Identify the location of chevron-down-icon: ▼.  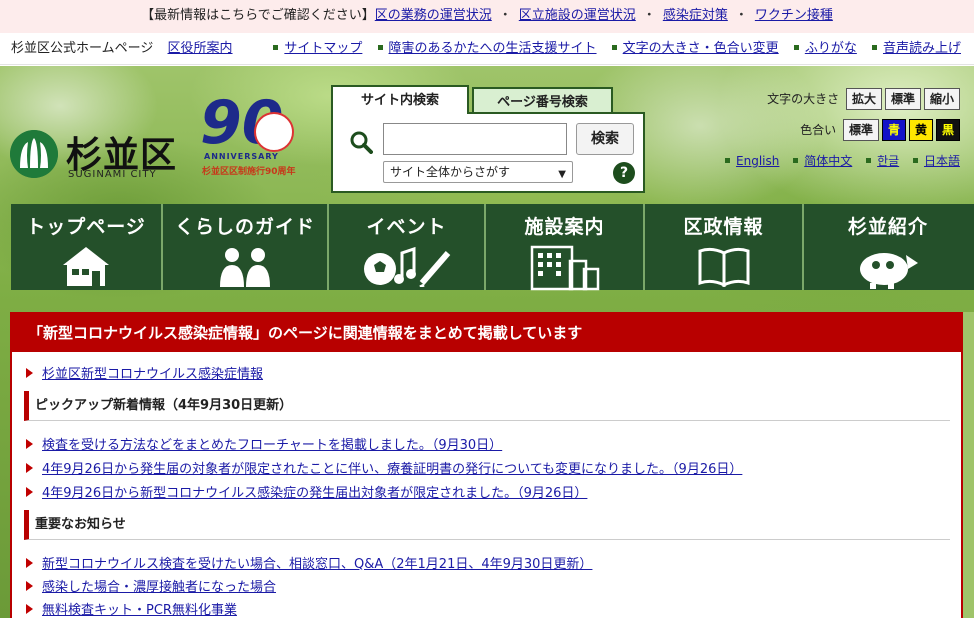
(562, 174).